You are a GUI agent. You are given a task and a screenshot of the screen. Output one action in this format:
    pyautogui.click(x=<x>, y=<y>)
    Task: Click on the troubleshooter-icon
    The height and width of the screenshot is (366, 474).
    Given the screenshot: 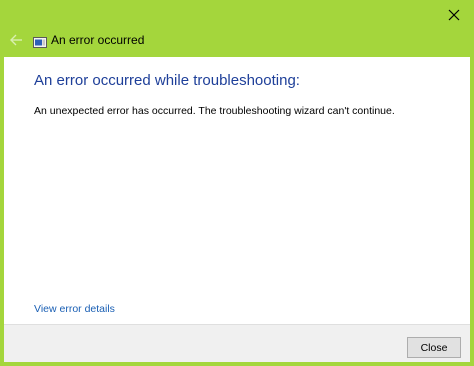 What is the action you would take?
    pyautogui.click(x=40, y=41)
    